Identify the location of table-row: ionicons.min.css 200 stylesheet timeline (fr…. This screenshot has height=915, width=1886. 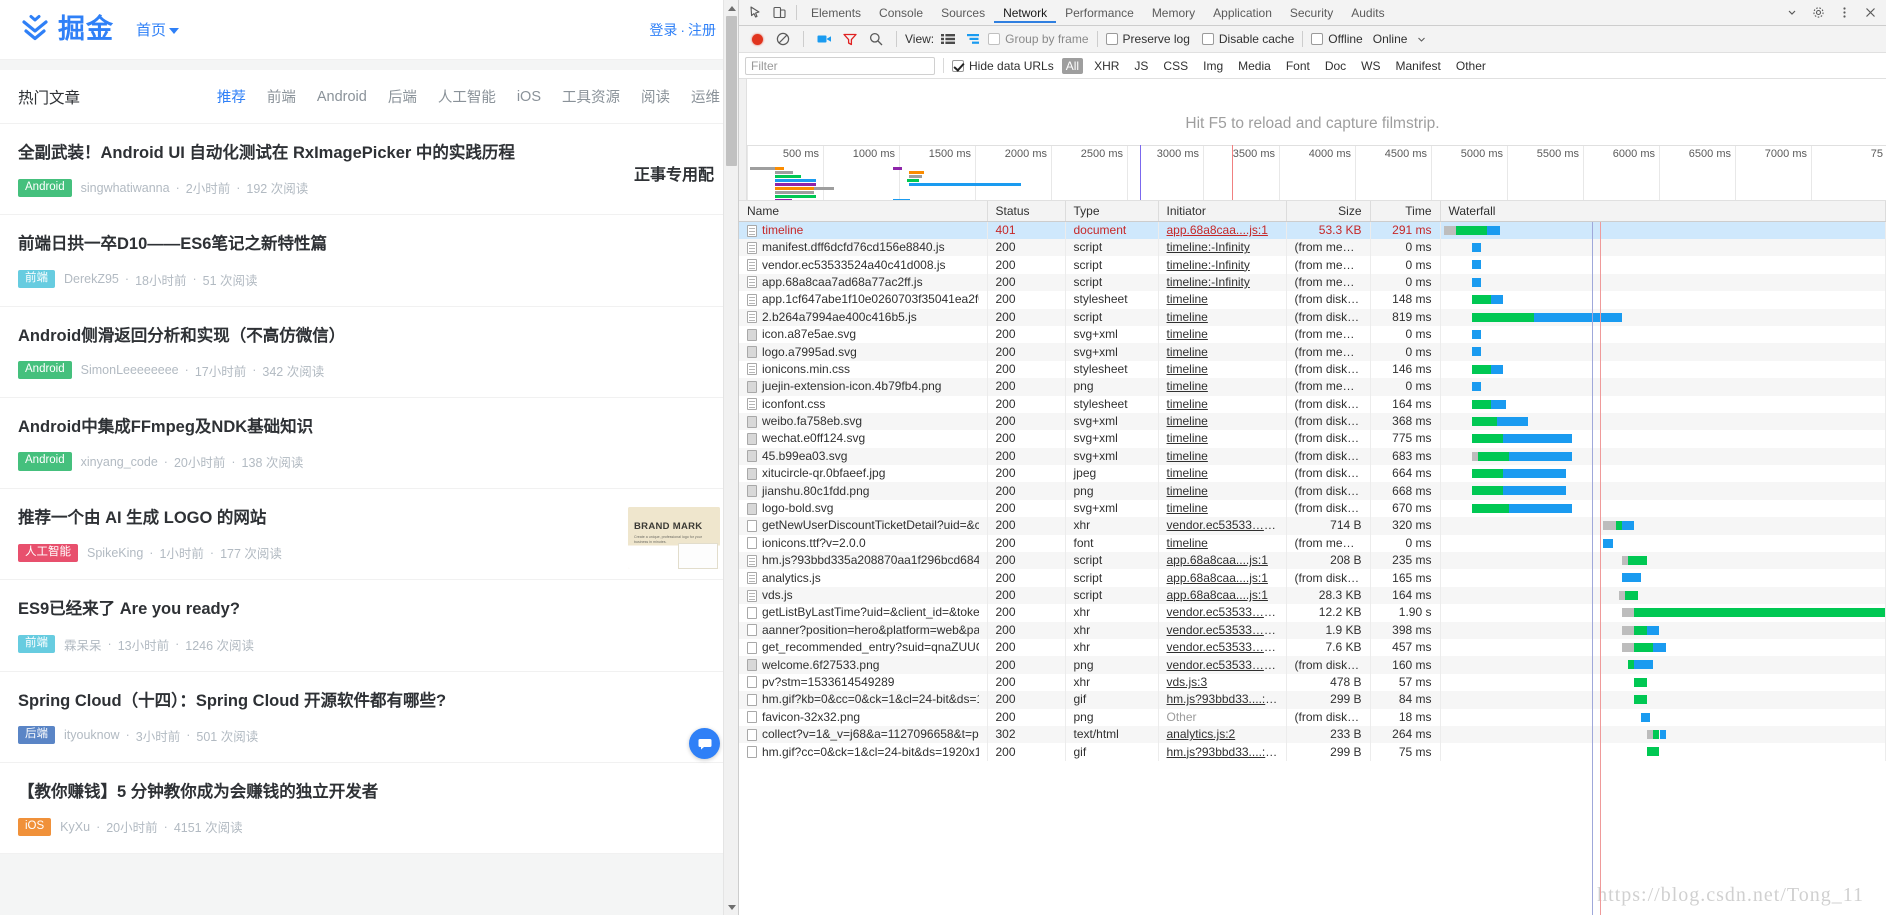
(1312, 369).